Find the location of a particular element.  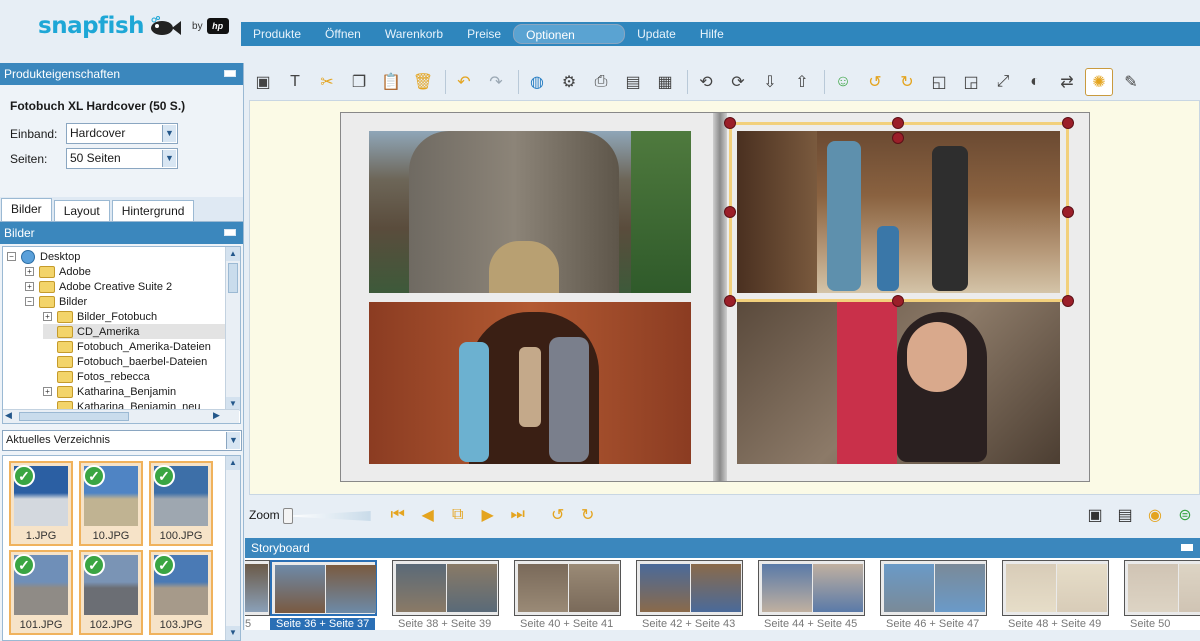

tree-item: +CD_Amerika is located at coordinates (134, 331).